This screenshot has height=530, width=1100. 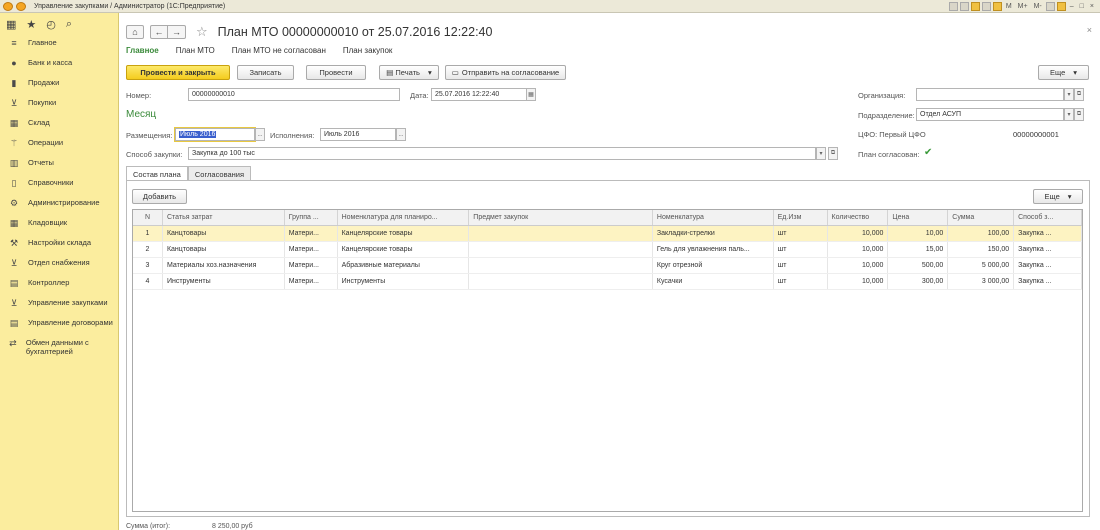 I want to click on add-row-button: Добавить, so click(x=159, y=196).